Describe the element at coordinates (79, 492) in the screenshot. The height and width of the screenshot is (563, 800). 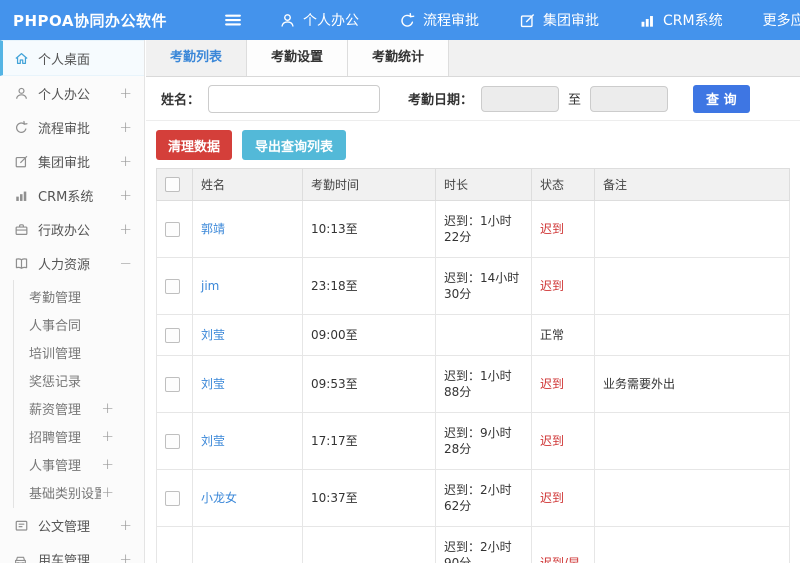
I see `sidebar-subitem: 基础类别设置 +` at that location.